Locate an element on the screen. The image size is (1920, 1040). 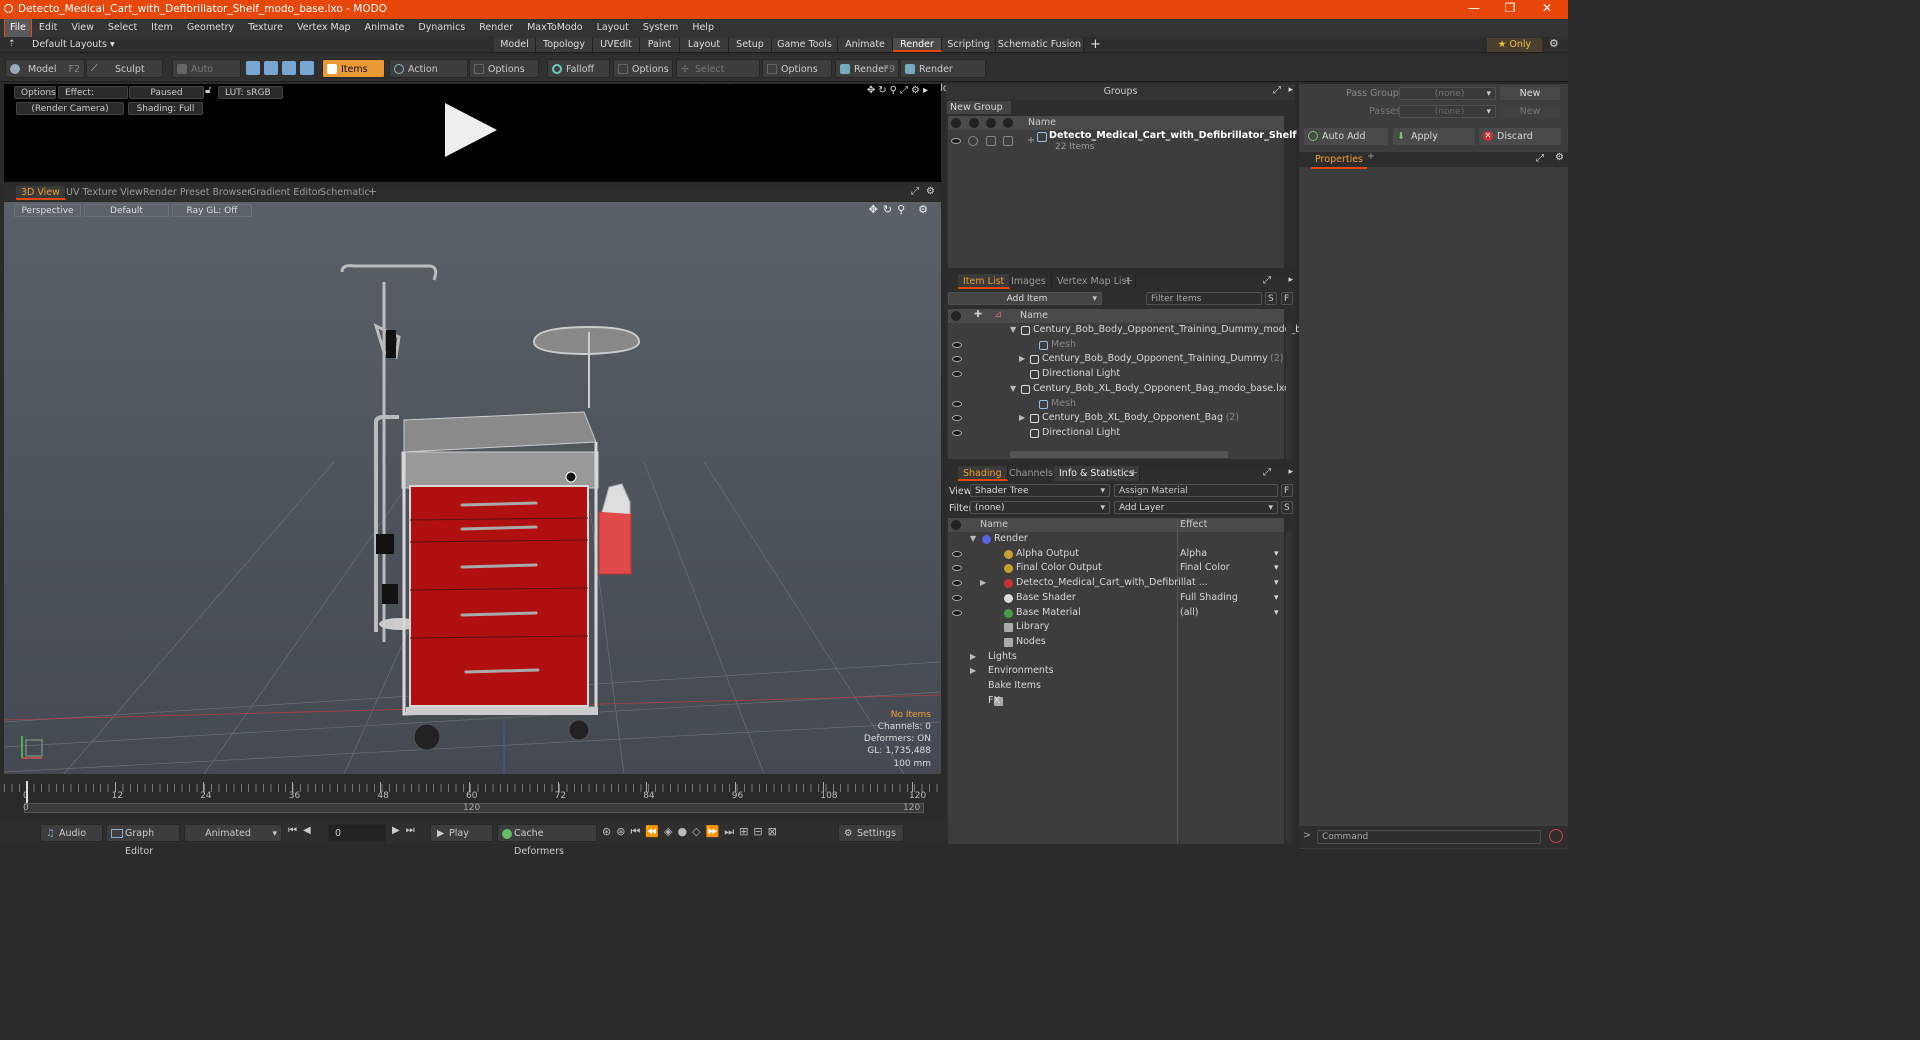
shading-menu-arrow: ▸ is located at coordinates (1290, 472).